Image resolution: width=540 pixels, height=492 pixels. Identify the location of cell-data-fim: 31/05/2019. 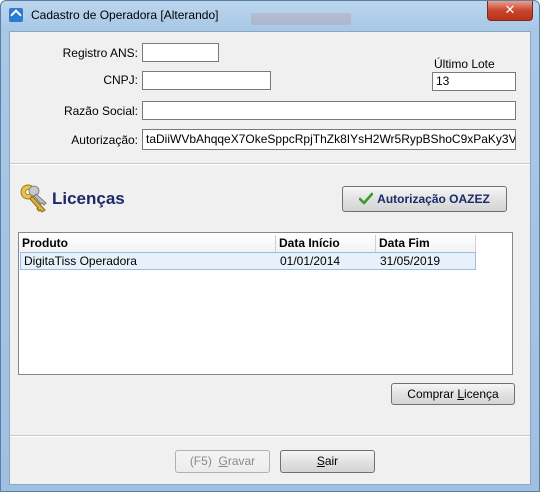
(410, 261).